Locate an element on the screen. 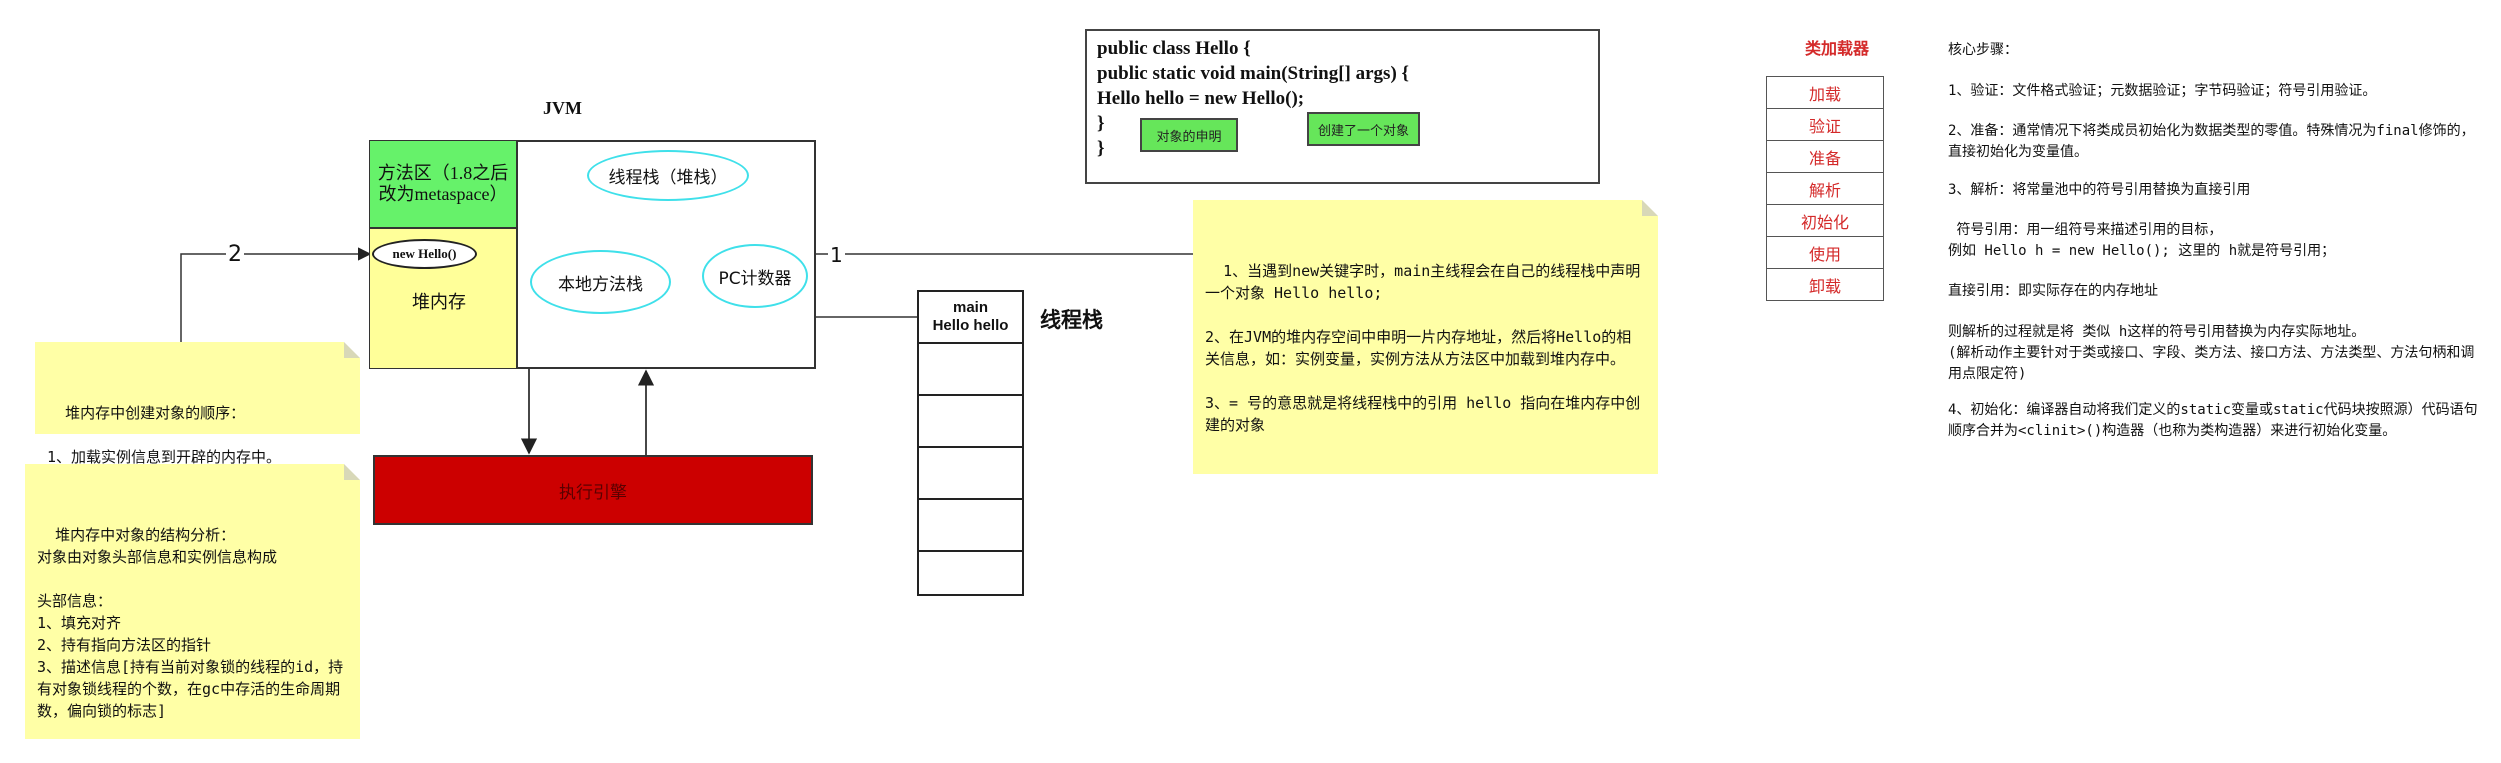 The width and height of the screenshot is (2501, 763). jvm-title: JVM is located at coordinates (562, 108).